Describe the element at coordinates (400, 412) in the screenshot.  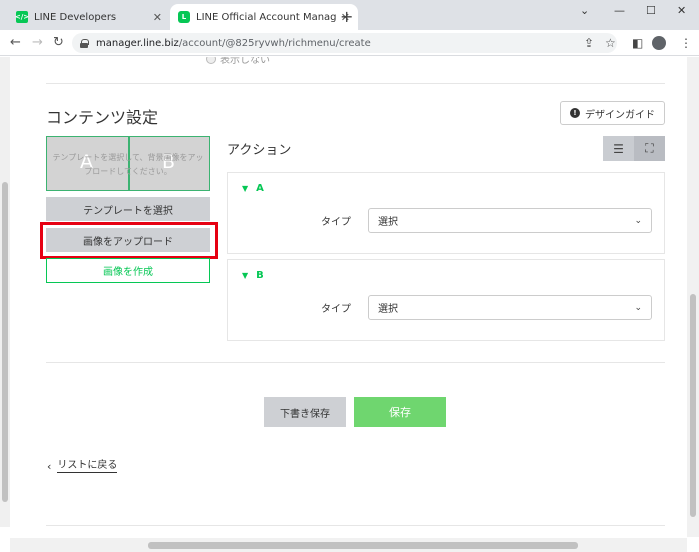
I see `save-button: 保存` at that location.